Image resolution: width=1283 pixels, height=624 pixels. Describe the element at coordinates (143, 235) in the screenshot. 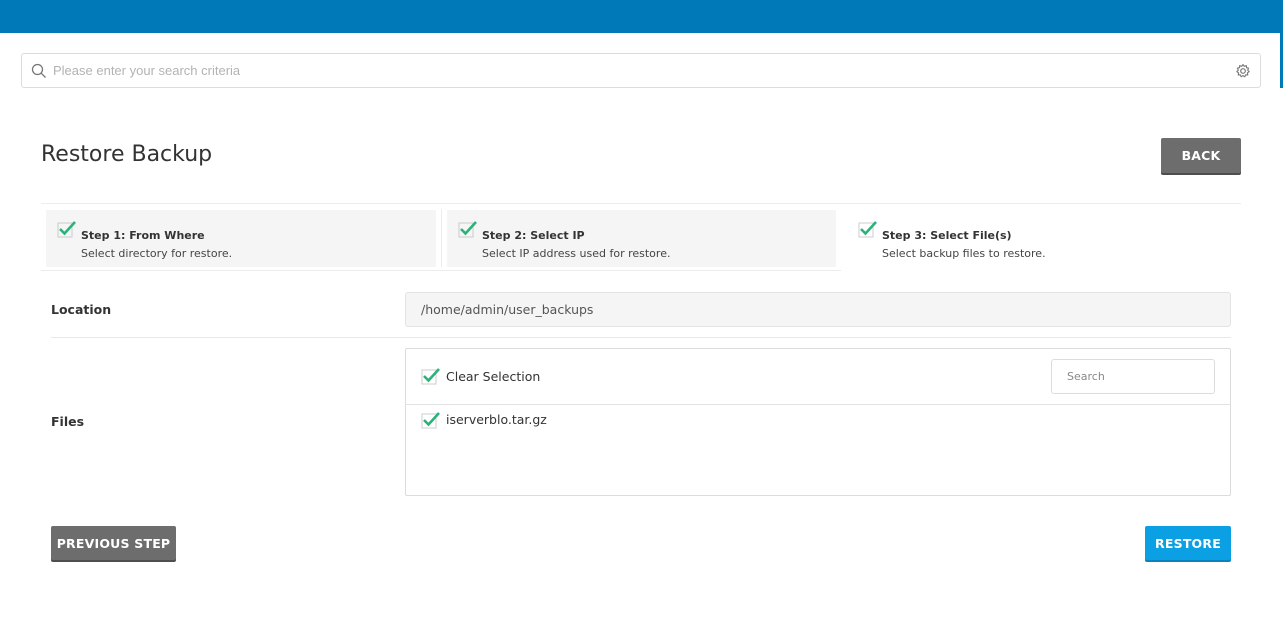

I see `step-title: Step 1: From Where` at that location.